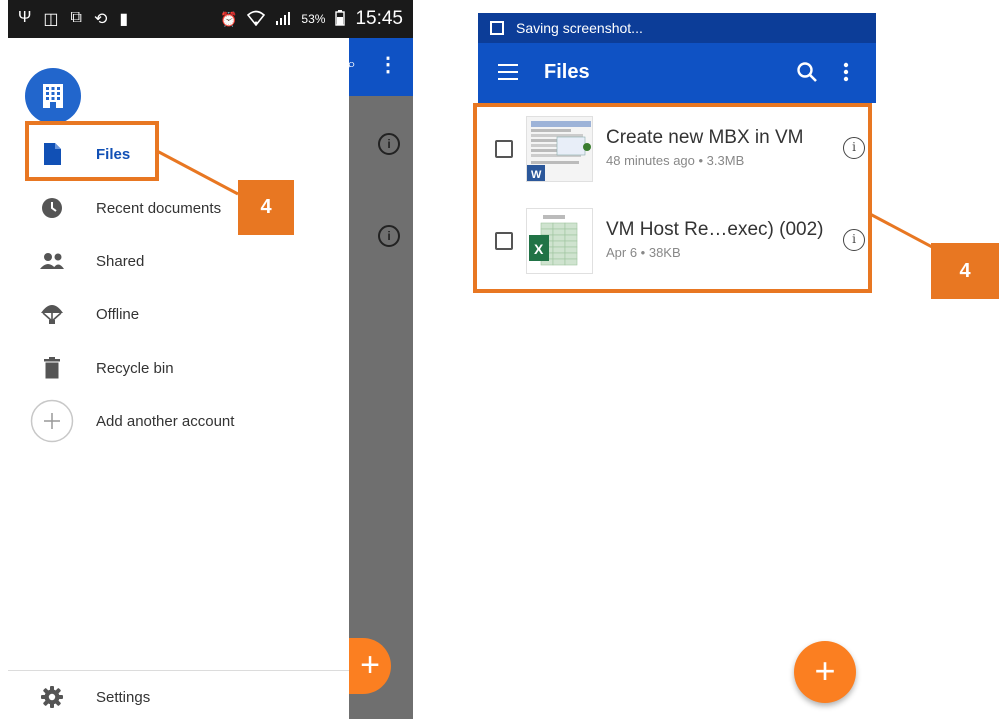 This screenshot has height=719, width=999. Describe the element at coordinates (210, 19) in the screenshot. I see `status-bar: Ψ ◫ ⧉ ⟲ ▮ ⏰ 53% 15:45` at that location.